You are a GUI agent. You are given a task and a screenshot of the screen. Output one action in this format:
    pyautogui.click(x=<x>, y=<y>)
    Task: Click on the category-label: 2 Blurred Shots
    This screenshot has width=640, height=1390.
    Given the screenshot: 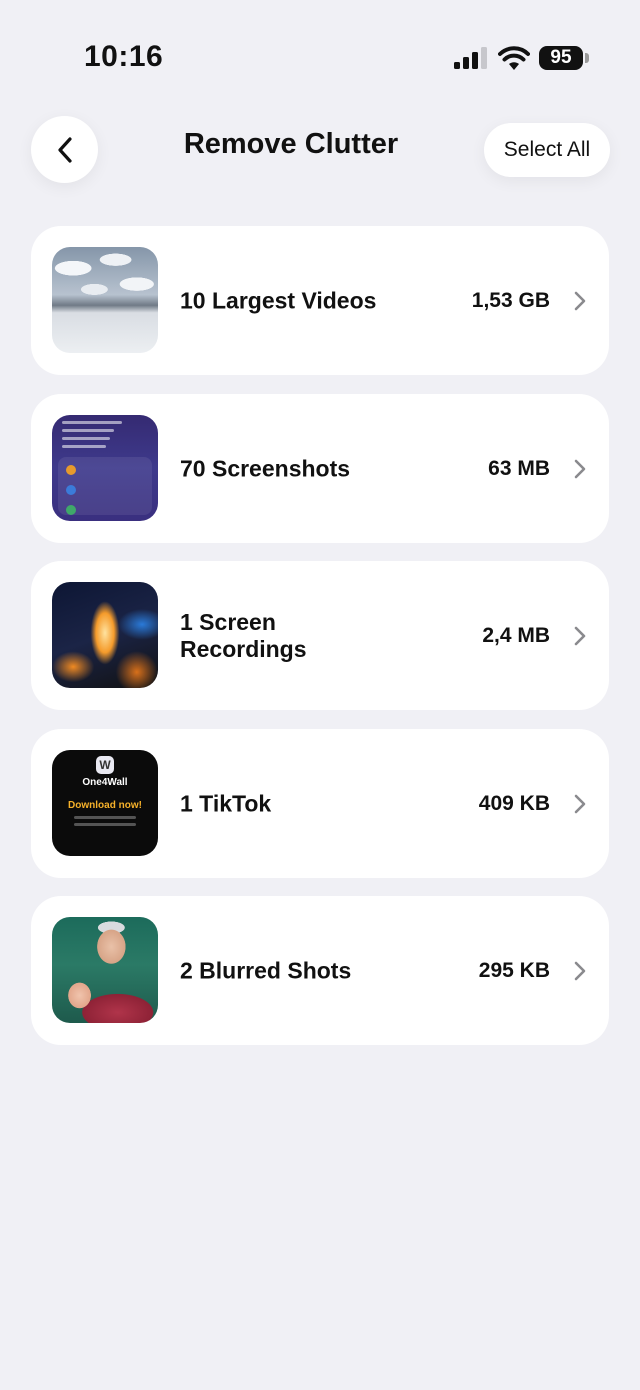 What is the action you would take?
    pyautogui.click(x=266, y=970)
    